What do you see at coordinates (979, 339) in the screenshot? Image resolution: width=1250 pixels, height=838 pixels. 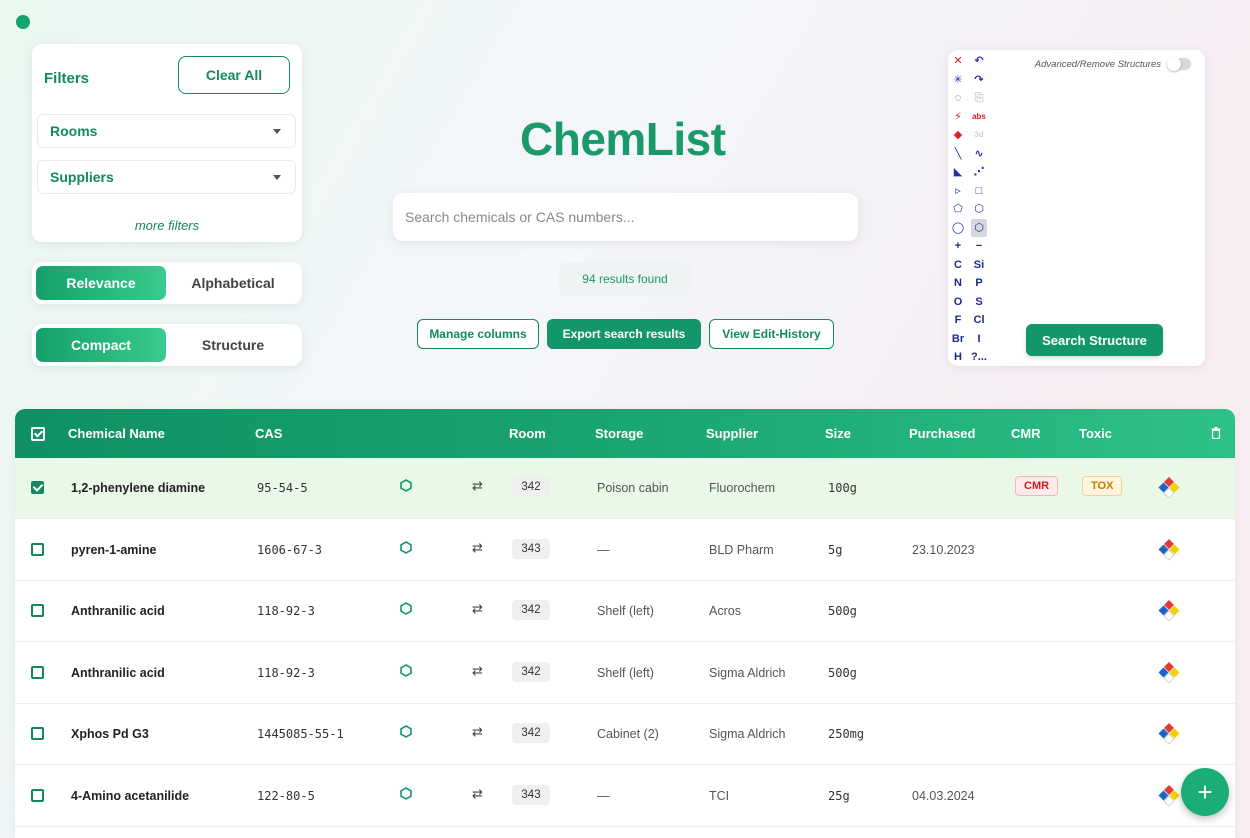 I see `element-button: I` at bounding box center [979, 339].